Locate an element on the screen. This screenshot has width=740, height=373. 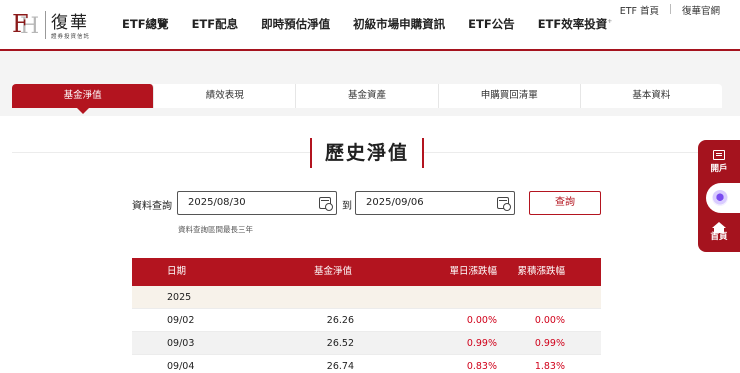
table-row: 09/02 26.26 0.00% 0.00% is located at coordinates (366, 320).